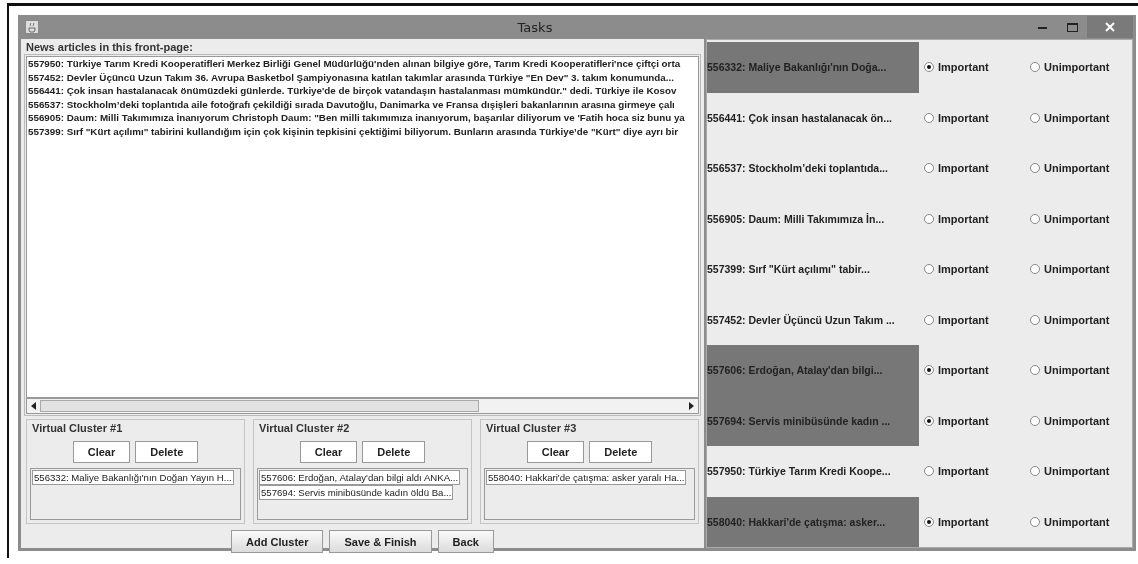 The height and width of the screenshot is (564, 1138). I want to click on section-title: News articles in this front-page:, so click(109, 47).